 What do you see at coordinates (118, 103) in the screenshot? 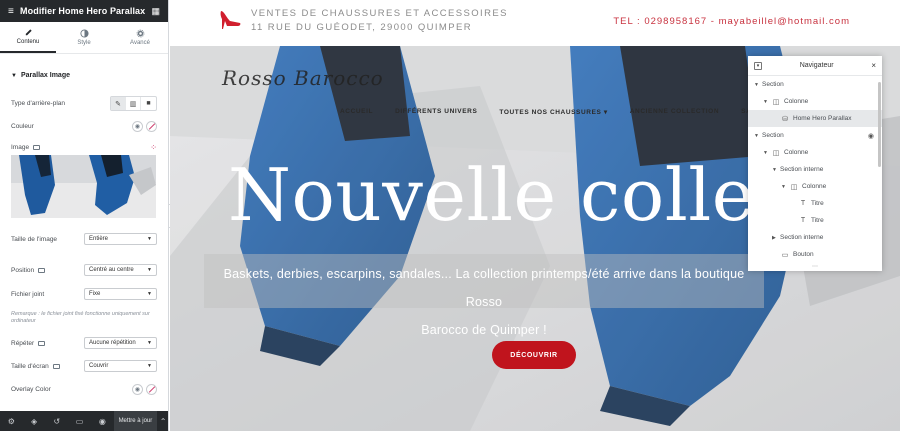
I see `brush-icon: ✎` at bounding box center [118, 103].